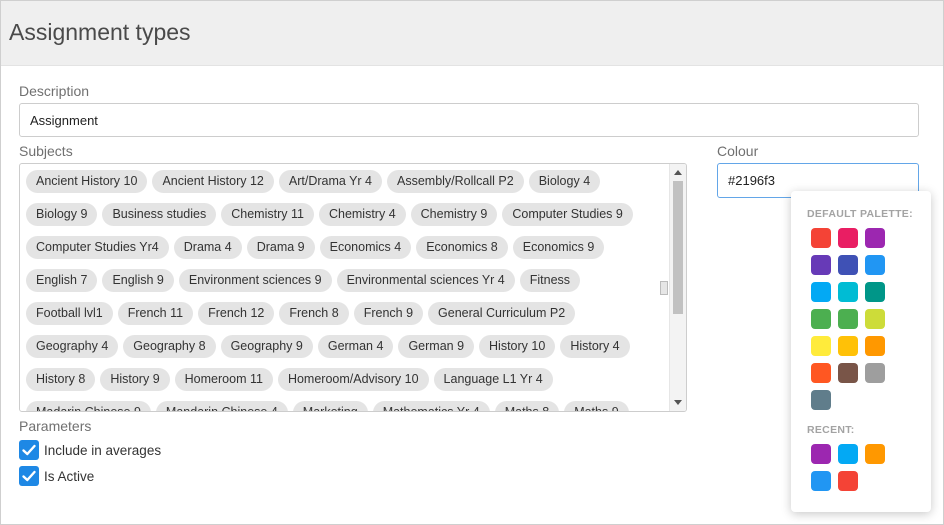  I want to click on subject-chip: Football lvl1, so click(69, 313).